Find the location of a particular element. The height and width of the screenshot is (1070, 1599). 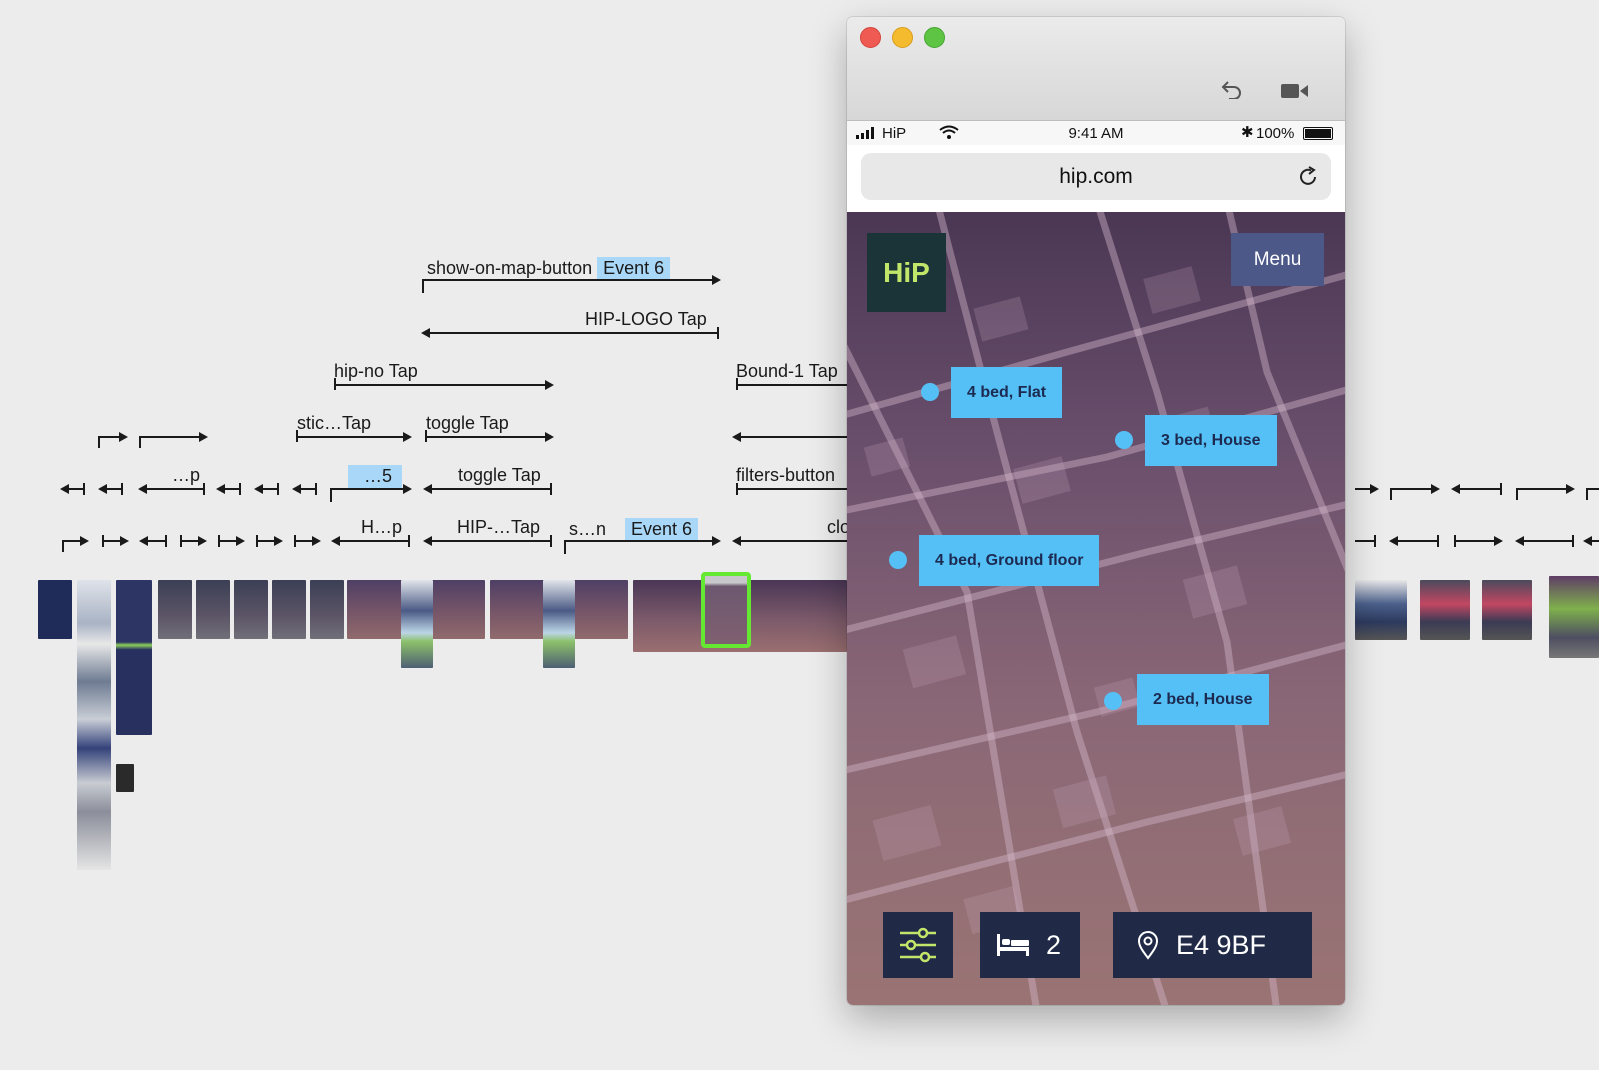

hip-logo: HiP is located at coordinates (906, 272).